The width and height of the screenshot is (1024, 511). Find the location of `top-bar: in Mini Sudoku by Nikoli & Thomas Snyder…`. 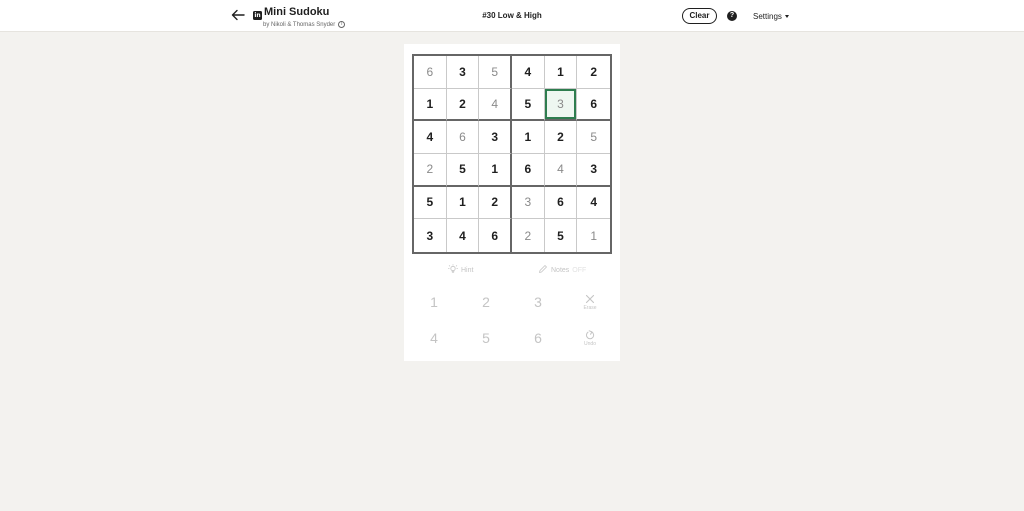

top-bar: in Mini Sudoku by Nikoli & Thomas Snyder… is located at coordinates (512, 16).